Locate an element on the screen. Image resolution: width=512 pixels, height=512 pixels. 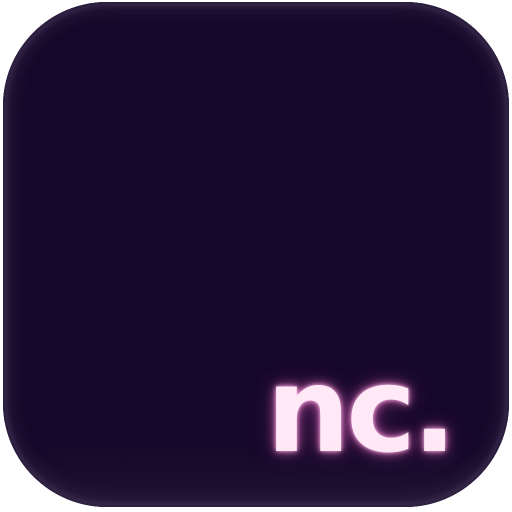
logo-text: nc. is located at coordinates (361, 410).